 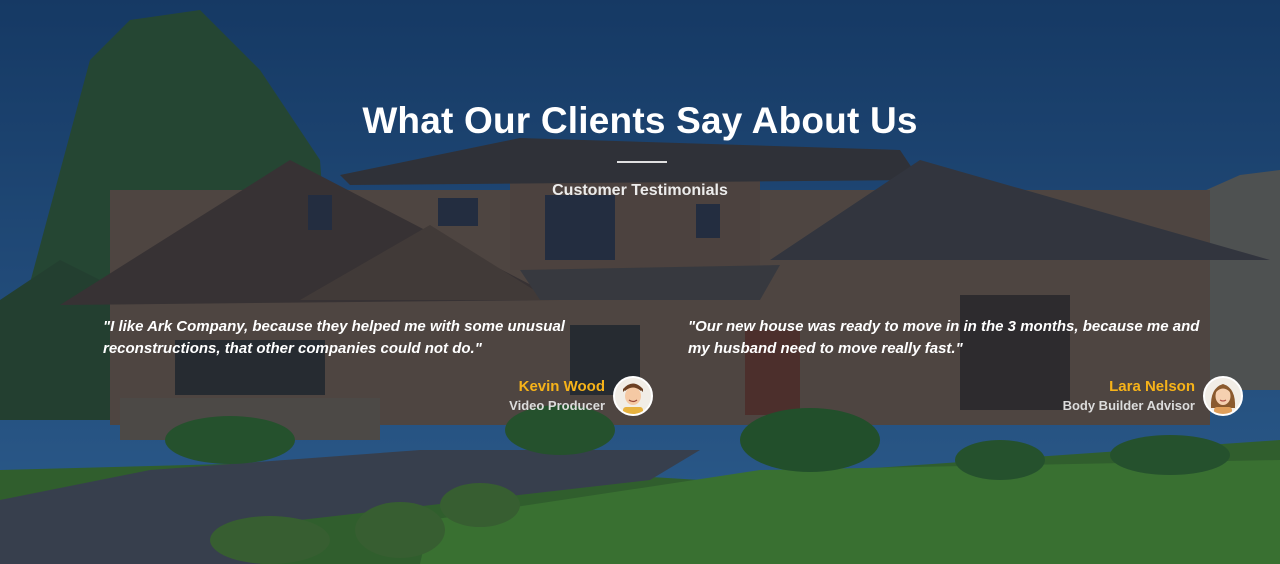 What do you see at coordinates (557, 405) in the screenshot?
I see `author-role: Video Producer` at bounding box center [557, 405].